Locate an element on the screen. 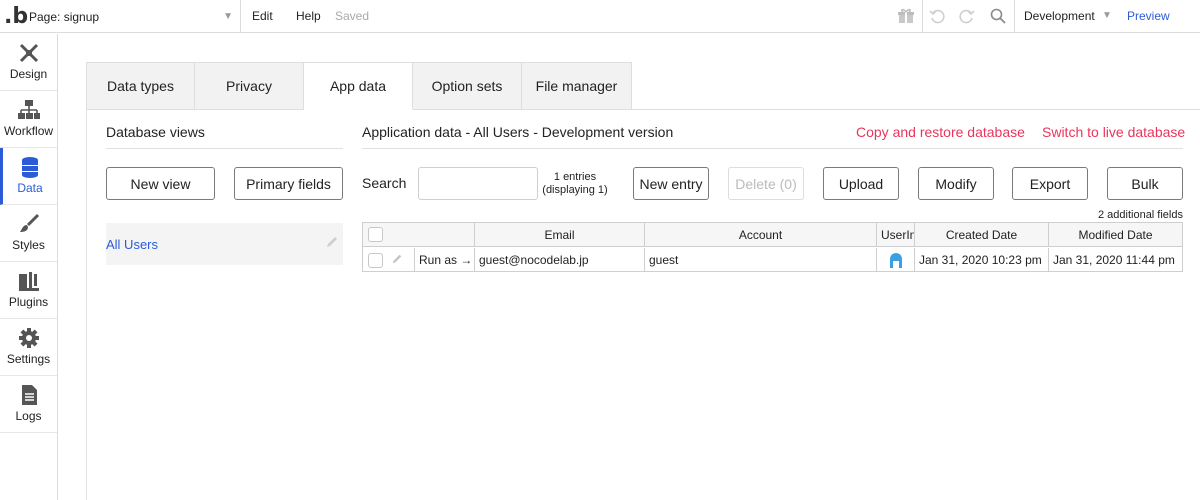 This screenshot has height=500, width=1200. redo-icon is located at coordinates (967, 16).